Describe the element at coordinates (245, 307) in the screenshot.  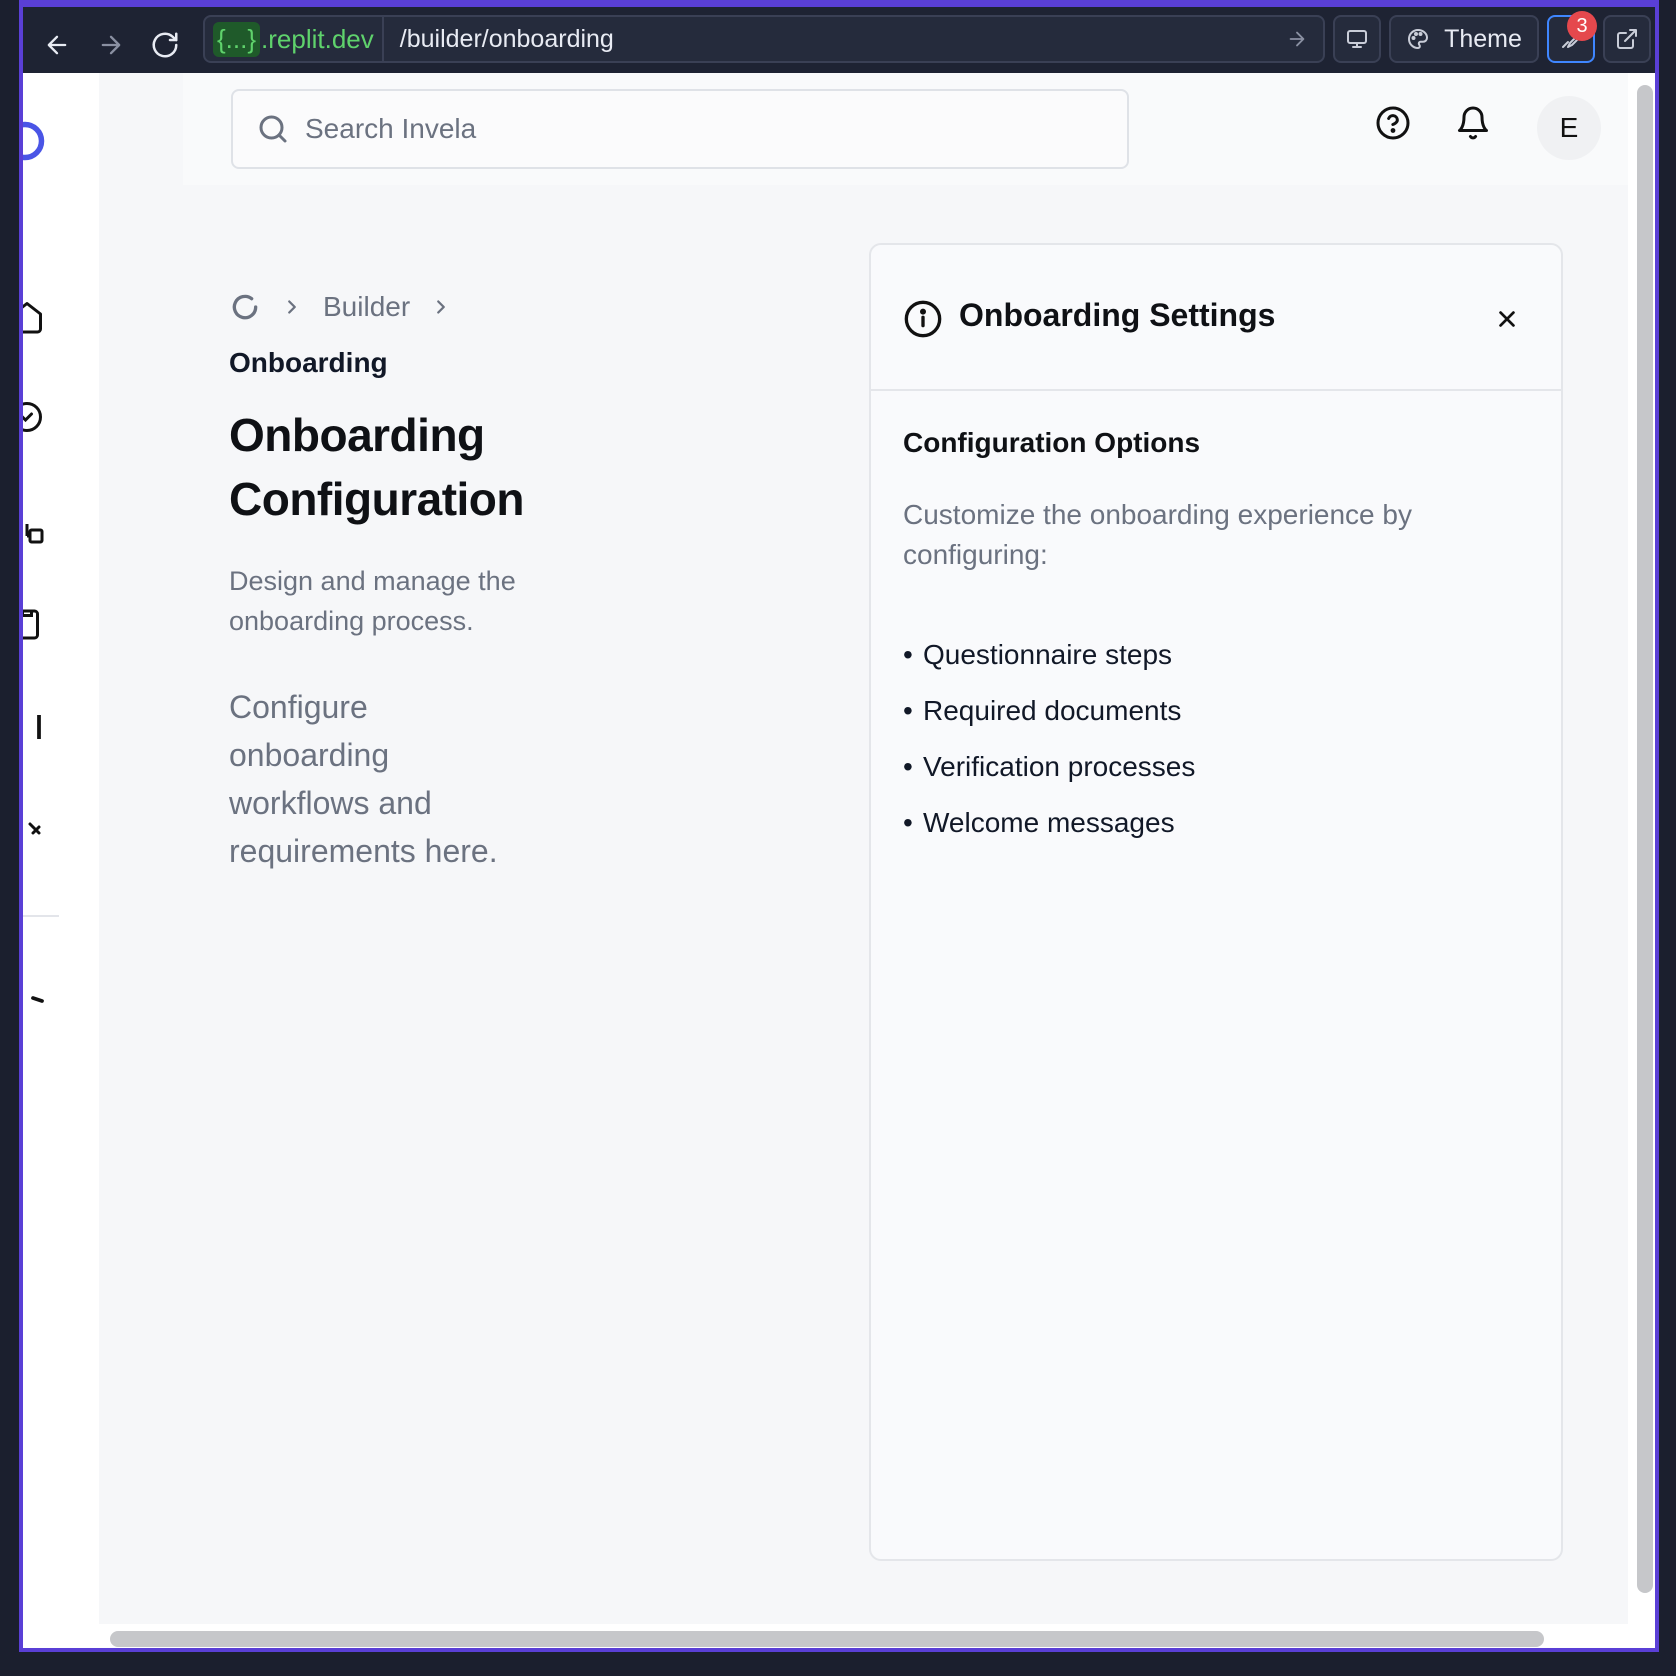
I see `refresh-circle-icon` at that location.